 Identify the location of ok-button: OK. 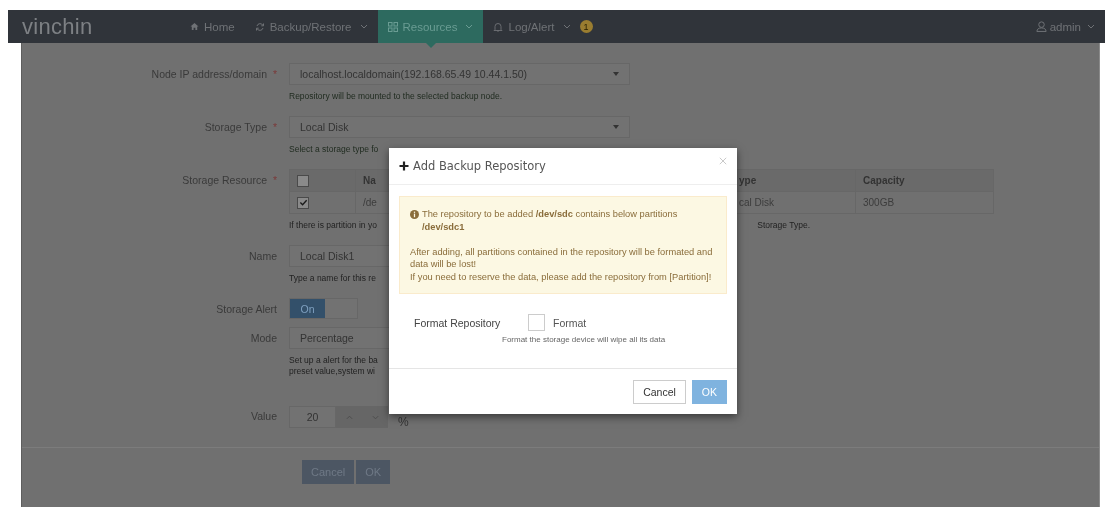
(709, 392).